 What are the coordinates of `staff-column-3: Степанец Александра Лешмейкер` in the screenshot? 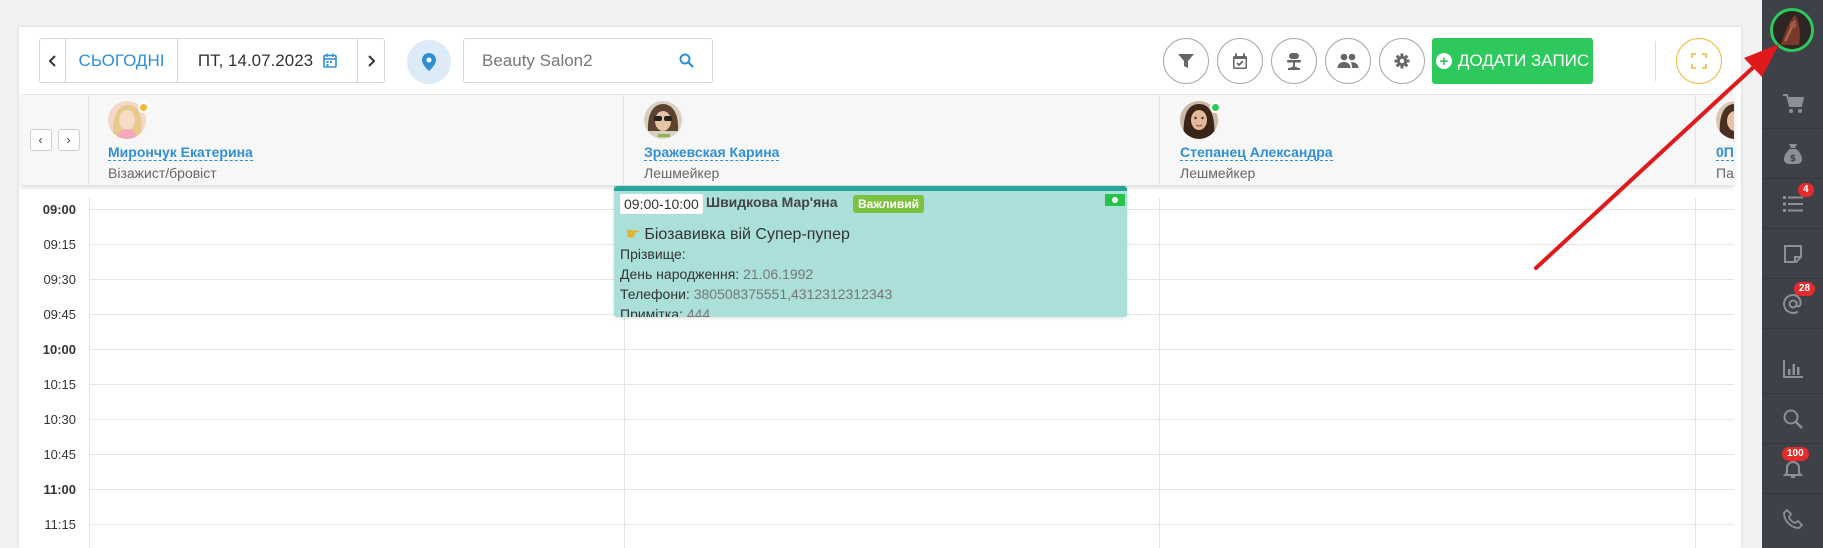 It's located at (1428, 140).